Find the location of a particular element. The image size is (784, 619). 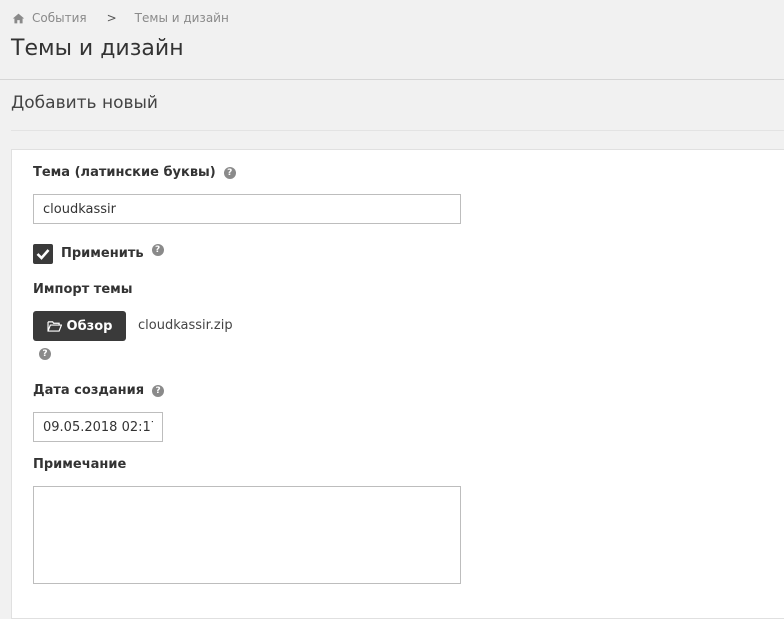

browse-button: Обзор is located at coordinates (79, 326).